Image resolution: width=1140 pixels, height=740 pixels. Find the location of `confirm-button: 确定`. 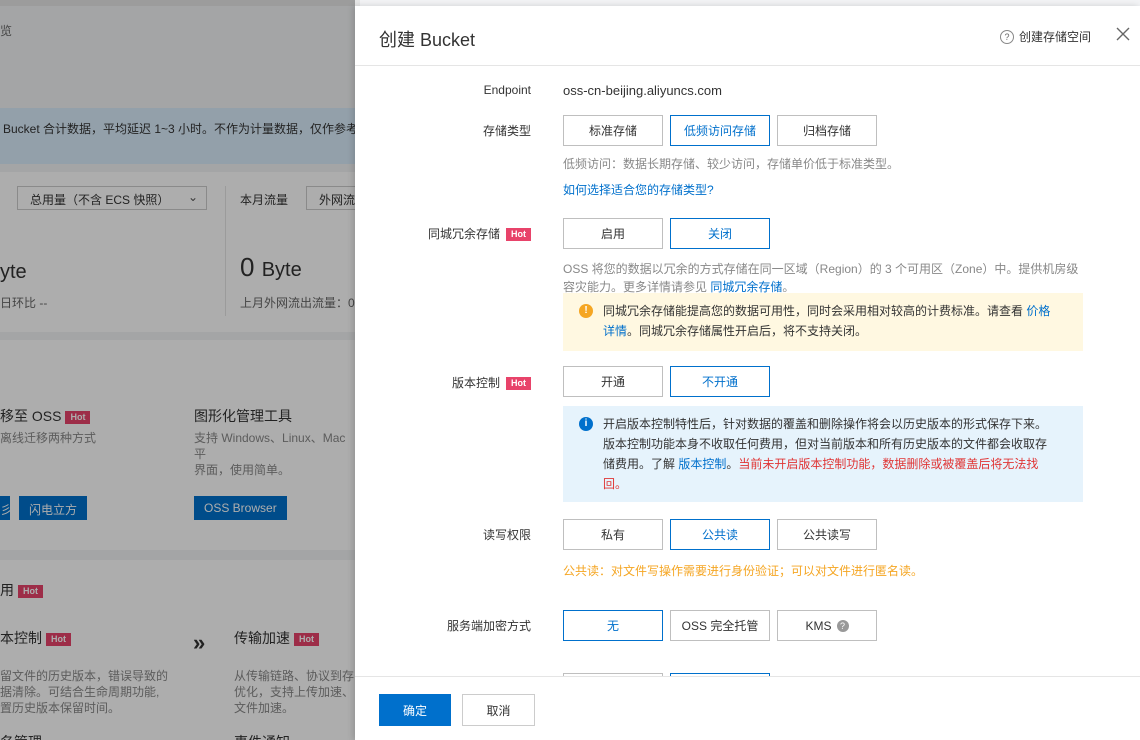

confirm-button: 确定 is located at coordinates (415, 710).